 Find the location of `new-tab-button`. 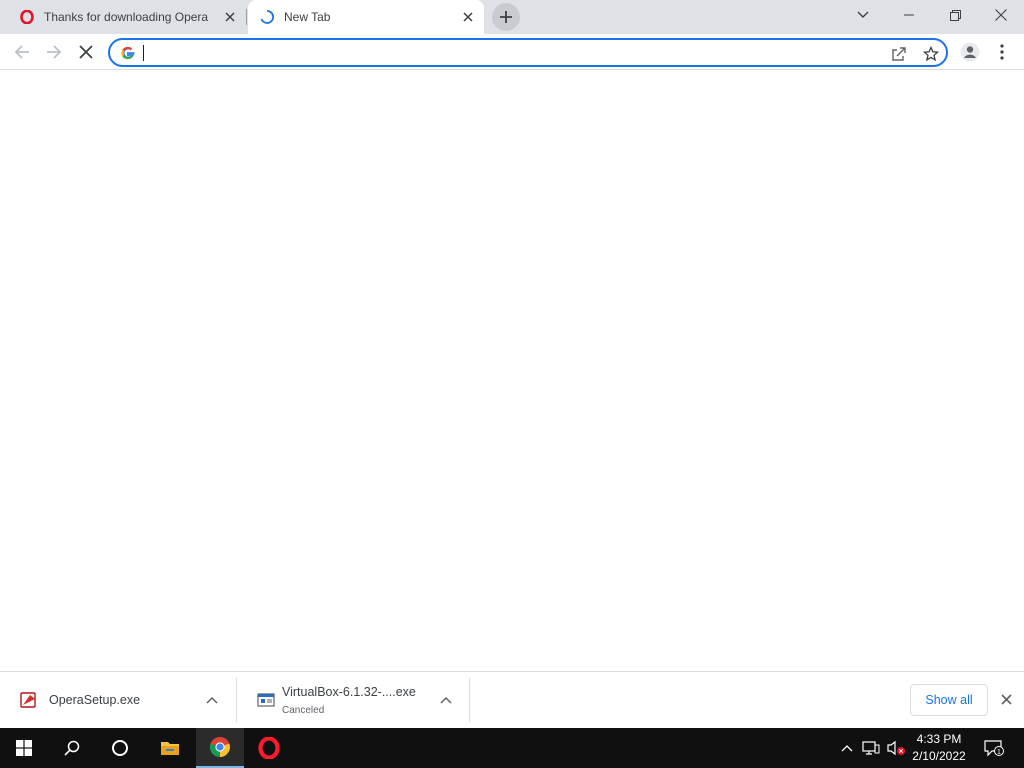

new-tab-button is located at coordinates (506, 17).